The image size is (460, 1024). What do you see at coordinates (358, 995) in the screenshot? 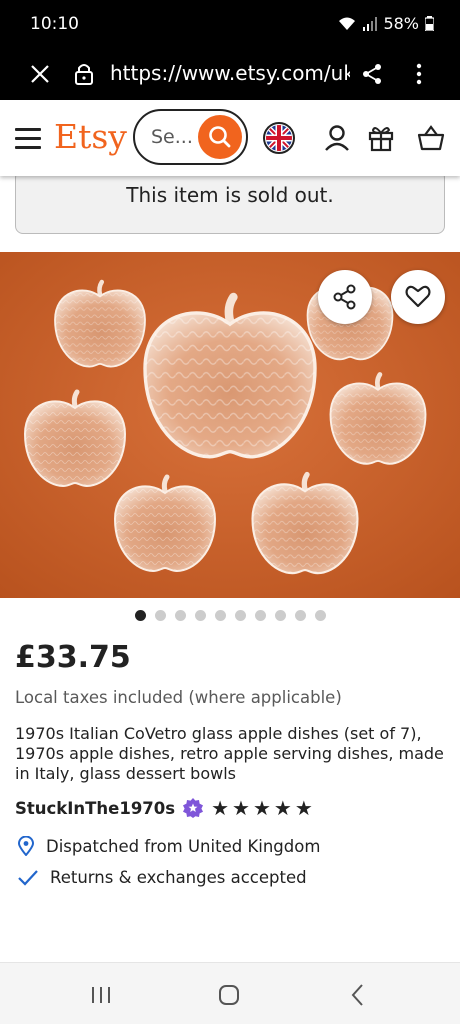
I see `back-icon` at bounding box center [358, 995].